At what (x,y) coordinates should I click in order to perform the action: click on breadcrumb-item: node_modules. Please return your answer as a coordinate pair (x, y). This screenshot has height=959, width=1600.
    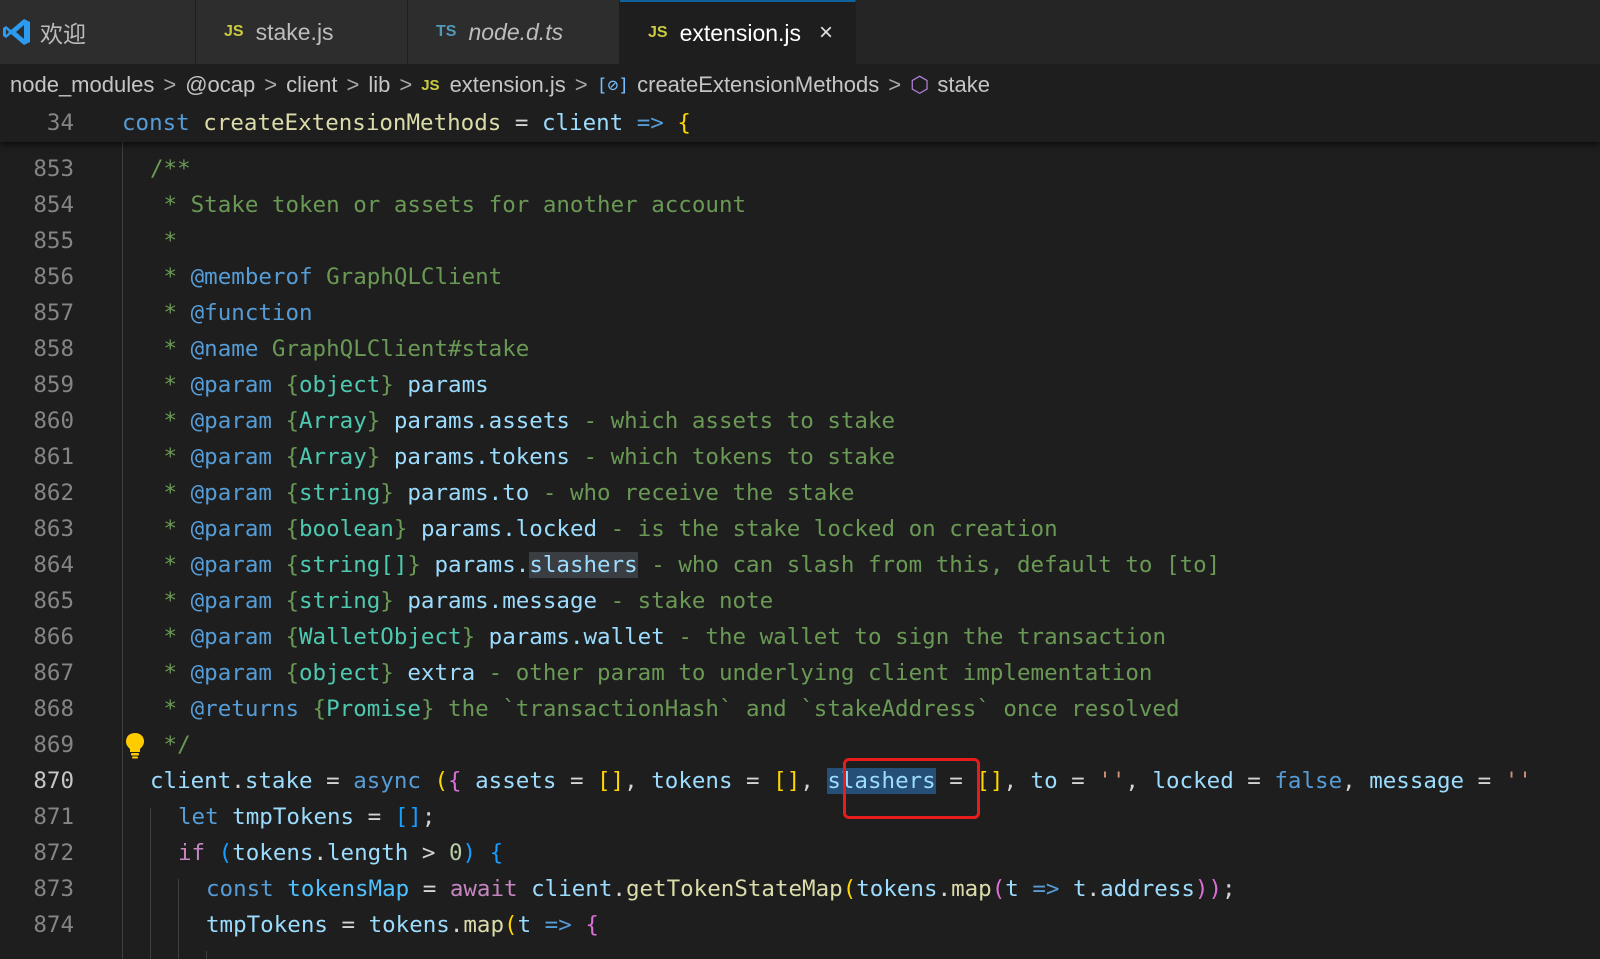
    Looking at the image, I should click on (82, 85).